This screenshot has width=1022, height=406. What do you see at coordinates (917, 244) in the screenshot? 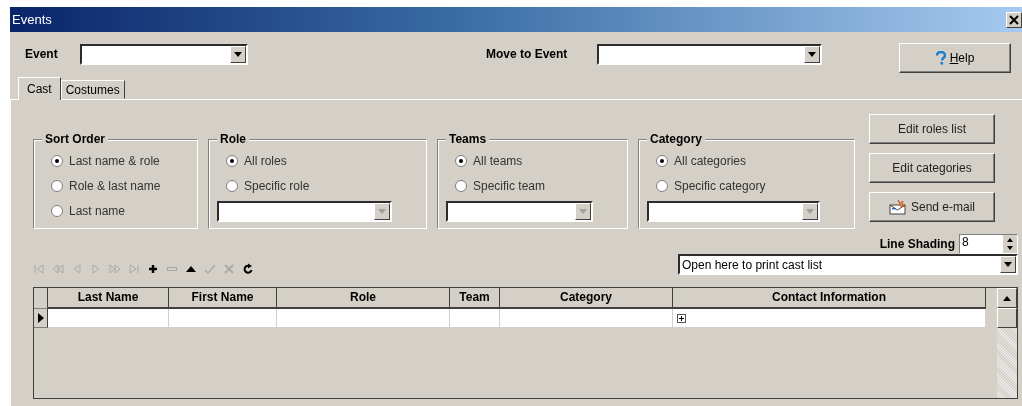
I see `line-shading-label: Line Shading` at bounding box center [917, 244].